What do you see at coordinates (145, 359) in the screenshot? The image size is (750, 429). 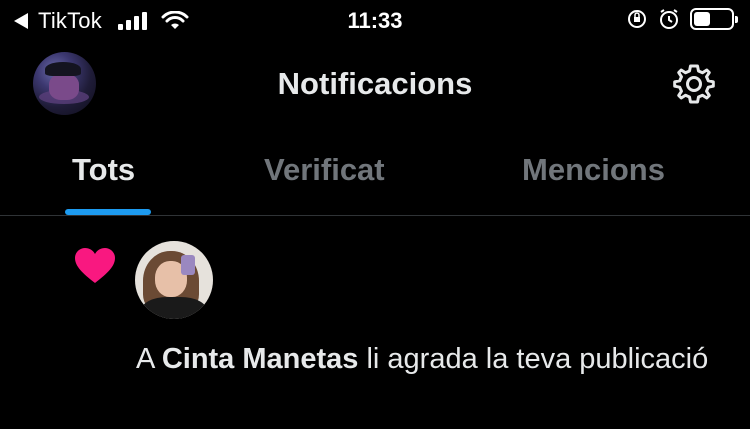 I see `notification-prefix: A` at bounding box center [145, 359].